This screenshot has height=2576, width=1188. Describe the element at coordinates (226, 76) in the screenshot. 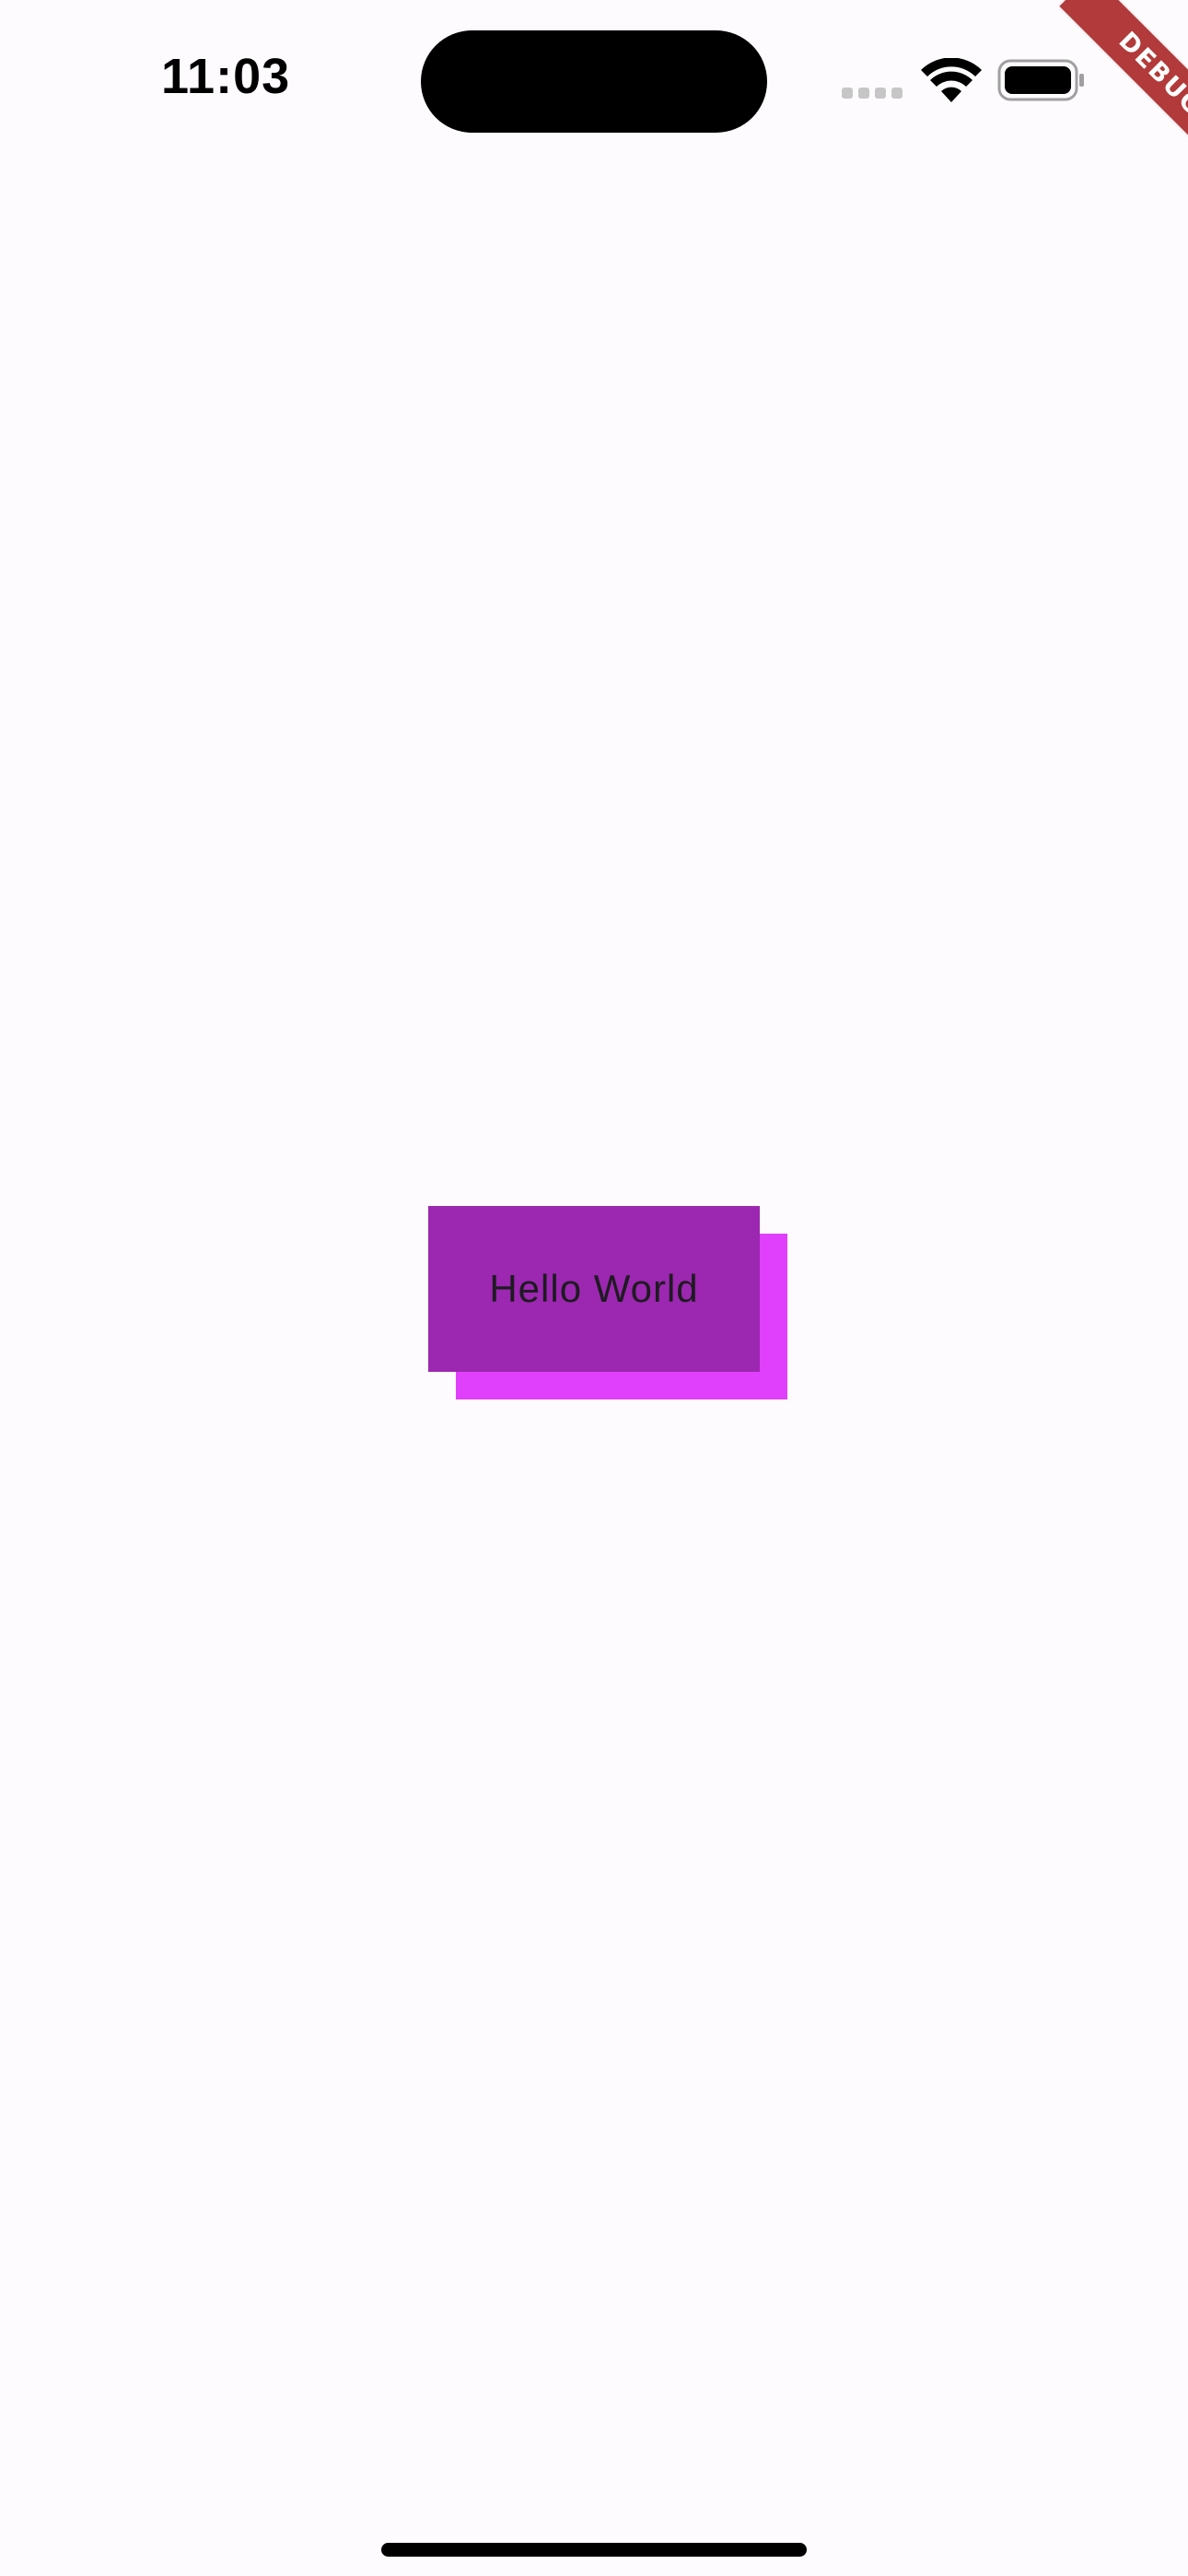

I see `status-bar-time: 11:03` at that location.